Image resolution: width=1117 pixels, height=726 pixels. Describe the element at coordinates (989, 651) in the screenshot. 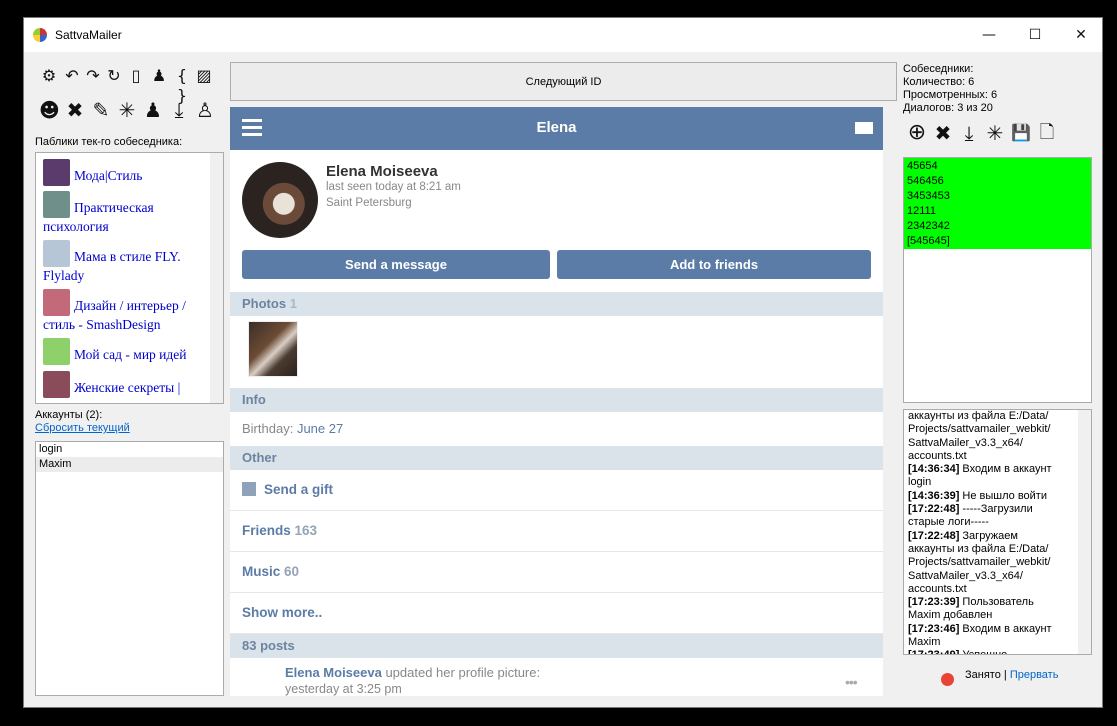

I see `log-line: [17:23:49] Успешно` at that location.